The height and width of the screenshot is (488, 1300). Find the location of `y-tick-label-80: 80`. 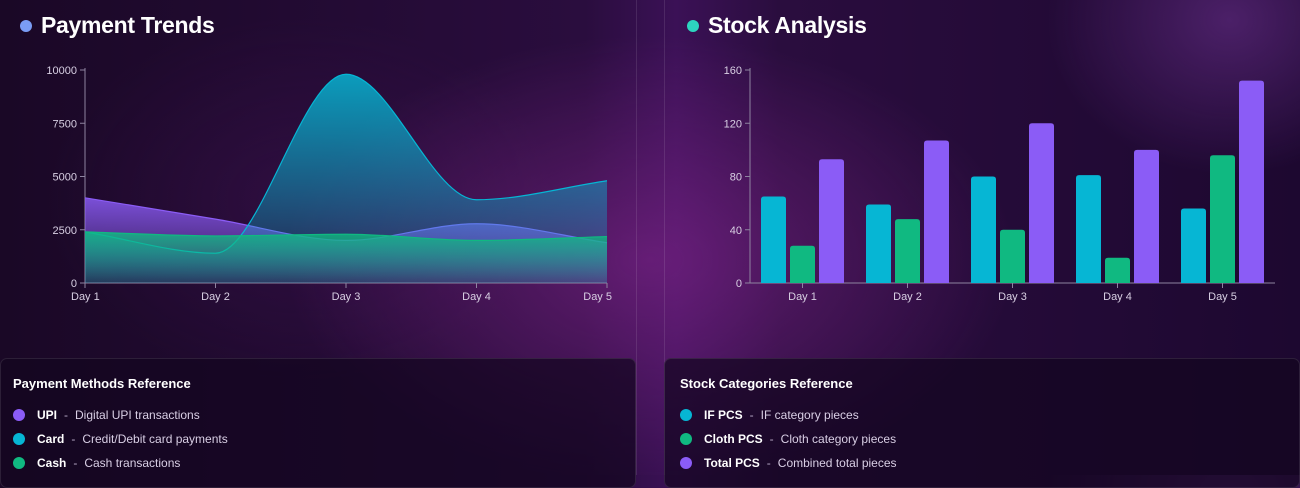

y-tick-label-80: 80 is located at coordinates (736, 178).